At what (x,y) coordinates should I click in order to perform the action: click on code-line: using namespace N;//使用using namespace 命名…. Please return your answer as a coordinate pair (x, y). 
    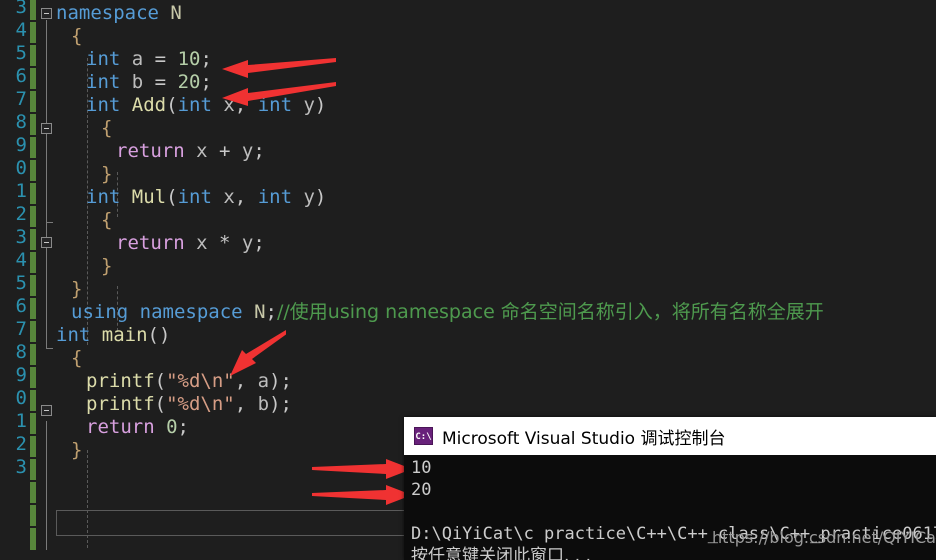
    Looking at the image, I should click on (447, 312).